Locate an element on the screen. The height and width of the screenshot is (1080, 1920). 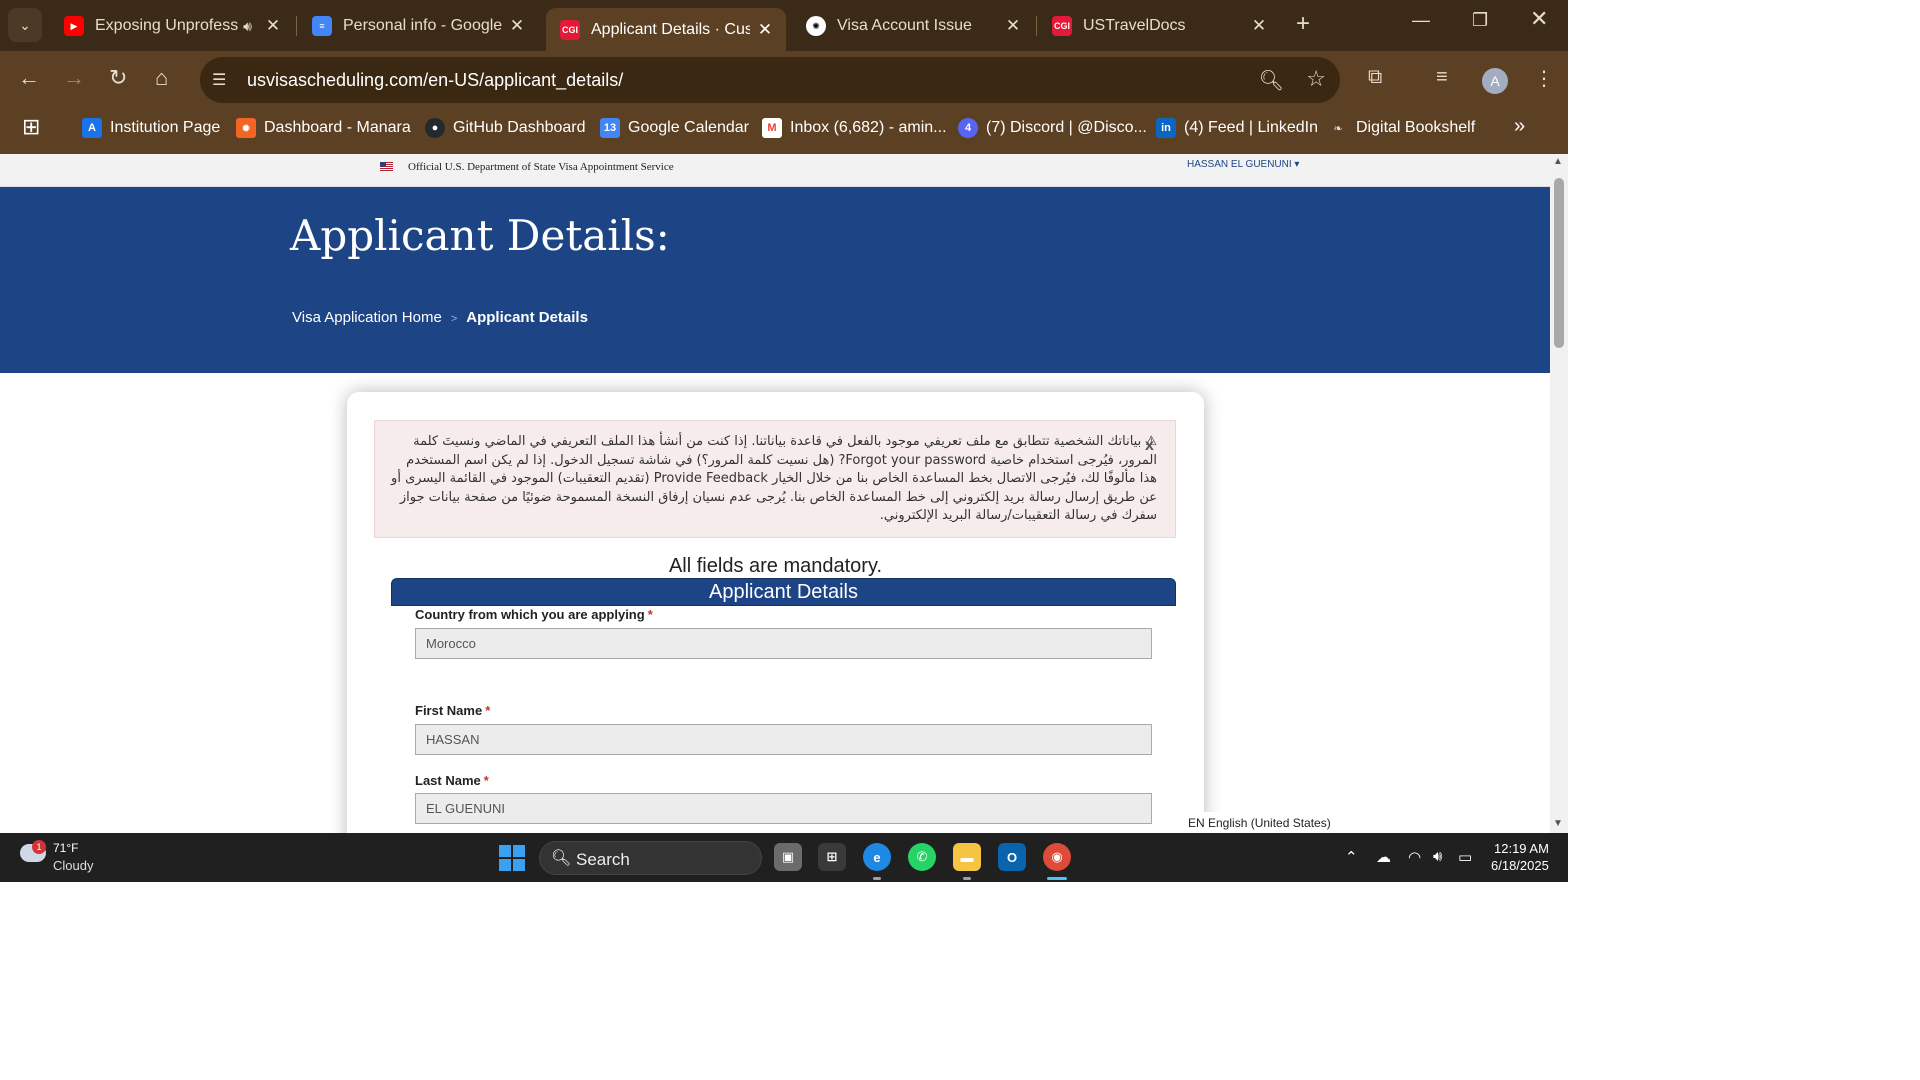
onedrive-icon: ☁ is located at coordinates (1383, 857).